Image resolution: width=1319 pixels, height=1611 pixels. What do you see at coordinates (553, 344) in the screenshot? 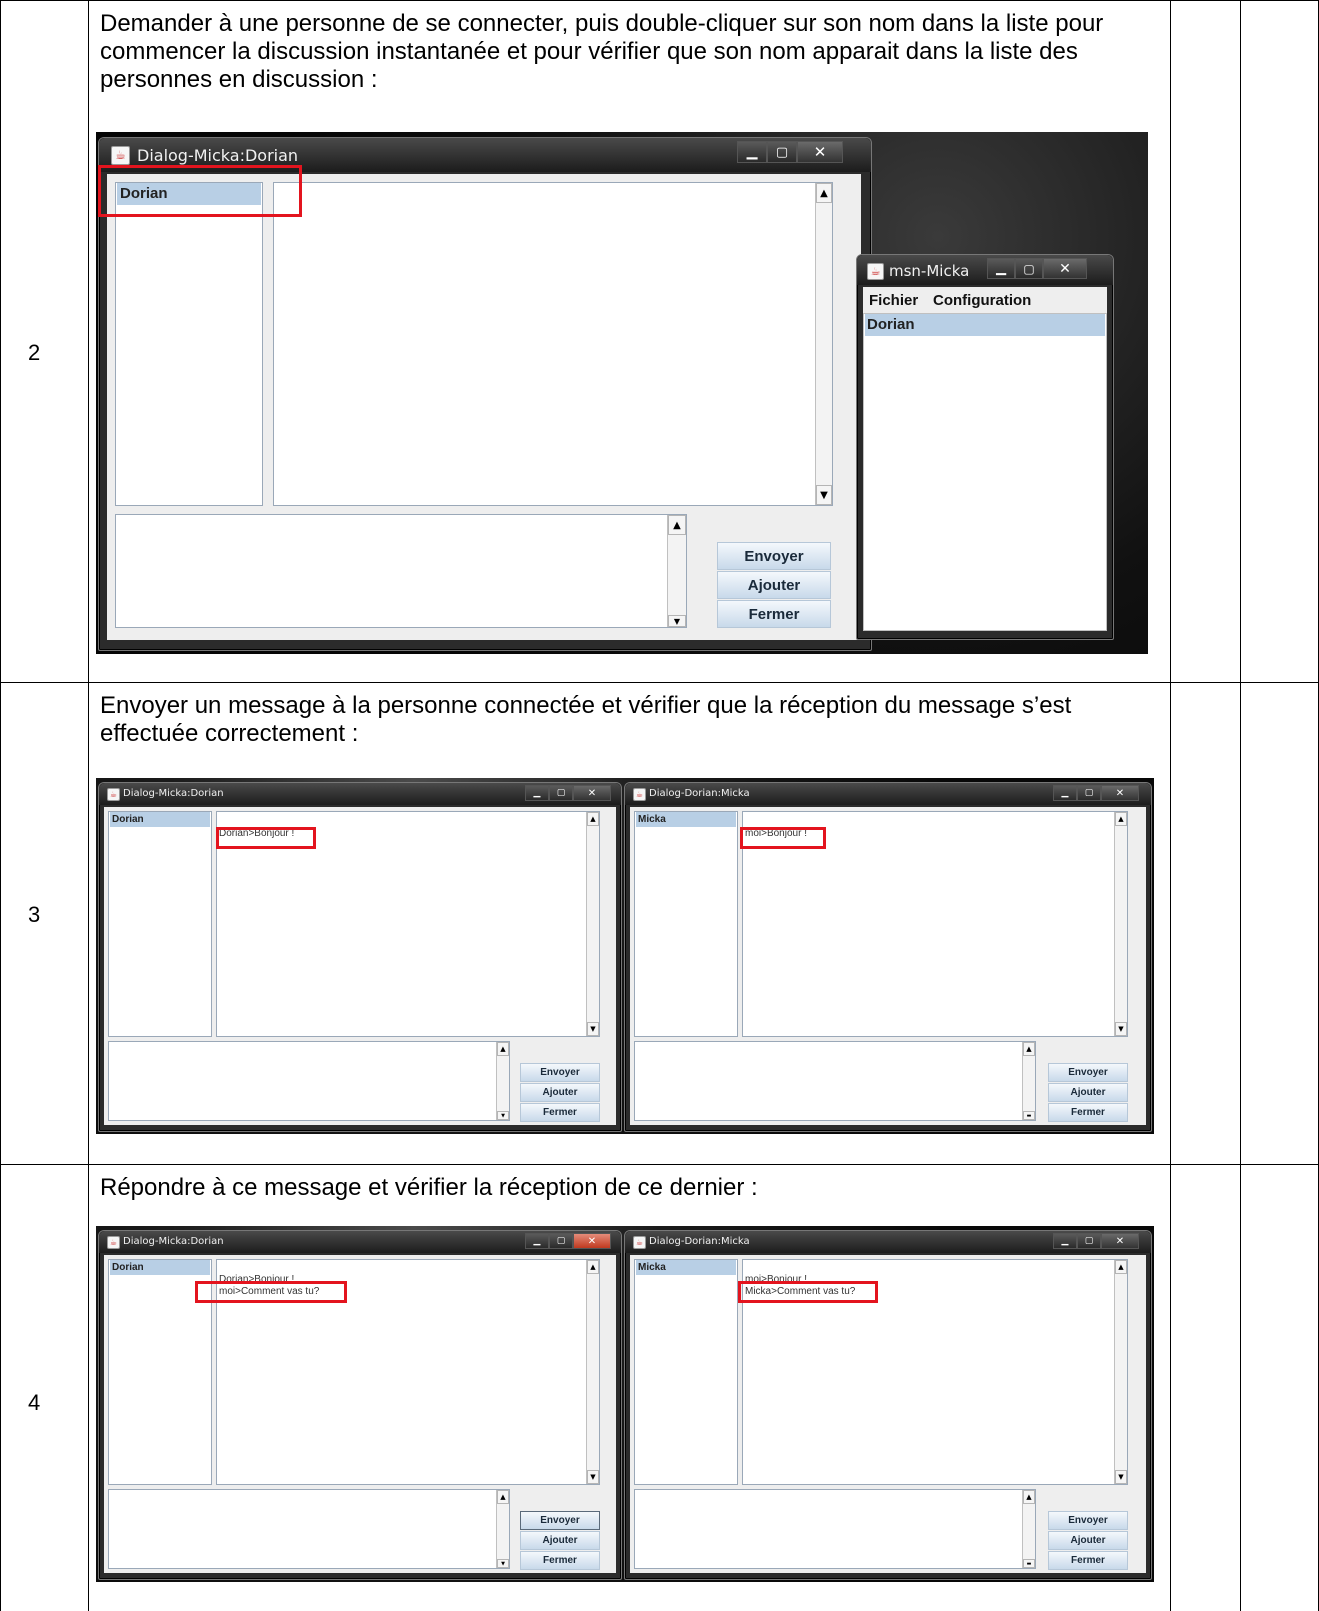
I see `conversation-area: ▲ ▼` at bounding box center [553, 344].